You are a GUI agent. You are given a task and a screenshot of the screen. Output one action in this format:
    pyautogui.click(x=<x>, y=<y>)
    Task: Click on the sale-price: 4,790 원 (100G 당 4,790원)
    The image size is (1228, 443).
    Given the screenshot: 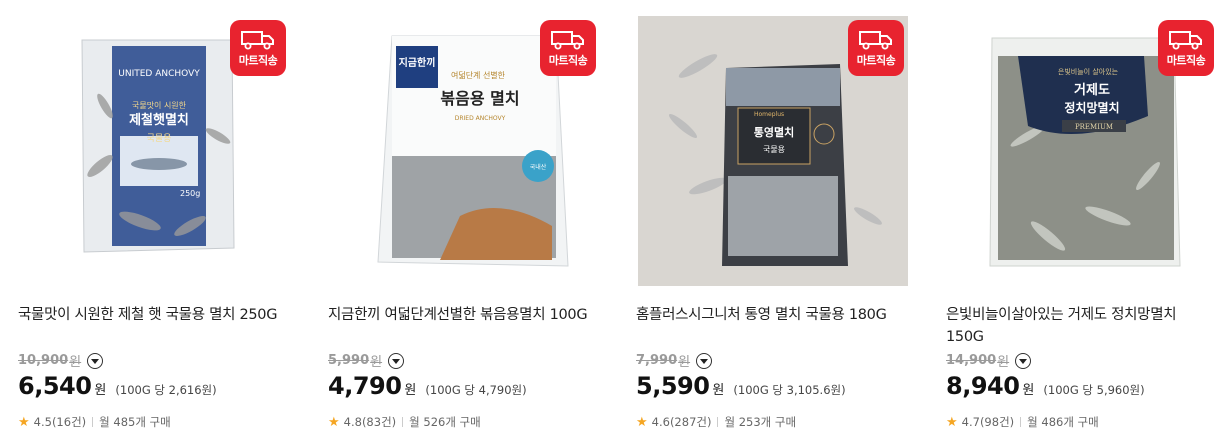 What is the action you would take?
    pyautogui.click(x=427, y=386)
    